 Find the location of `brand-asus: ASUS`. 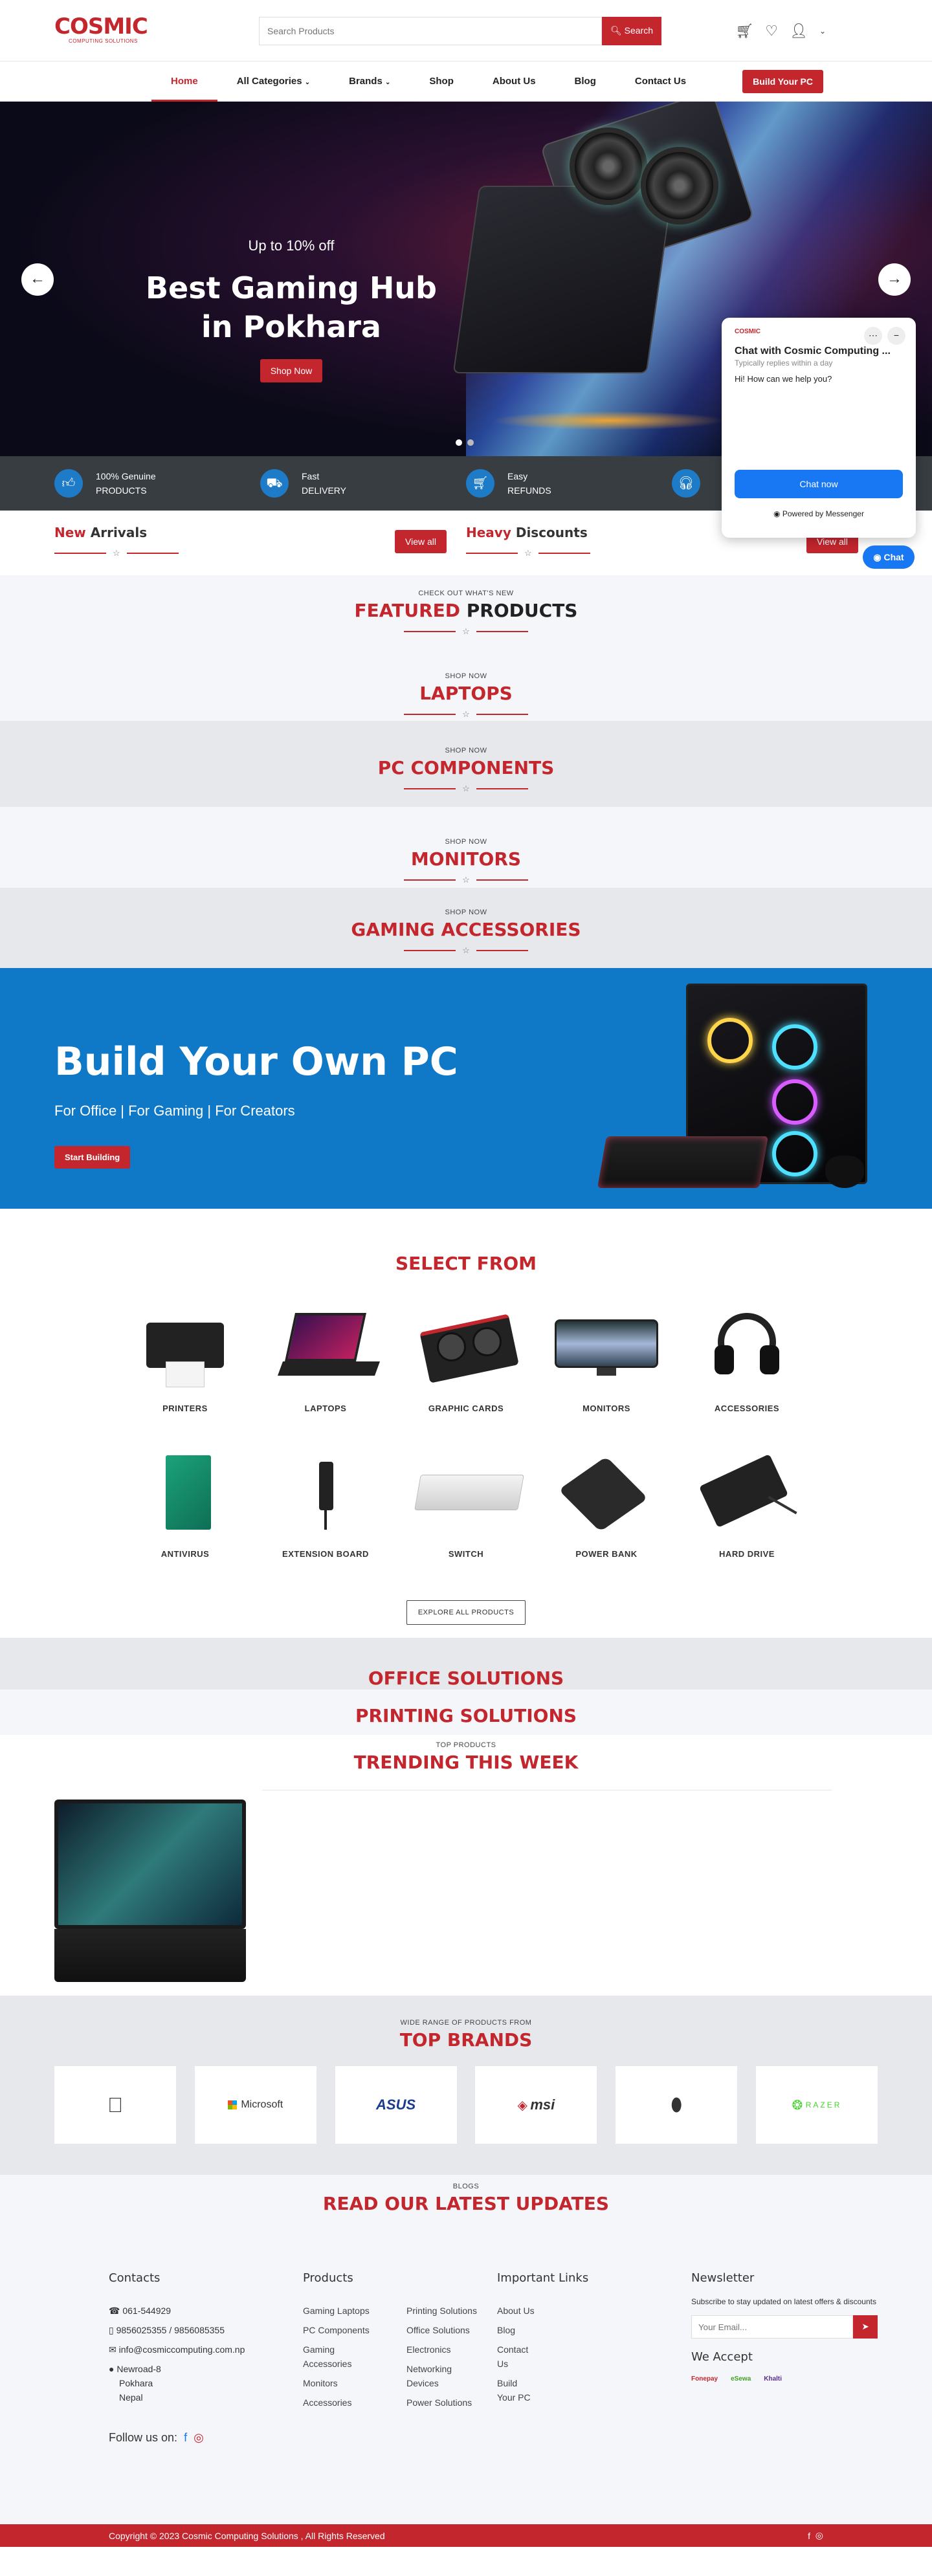

brand-asus: ASUS is located at coordinates (396, 2105).